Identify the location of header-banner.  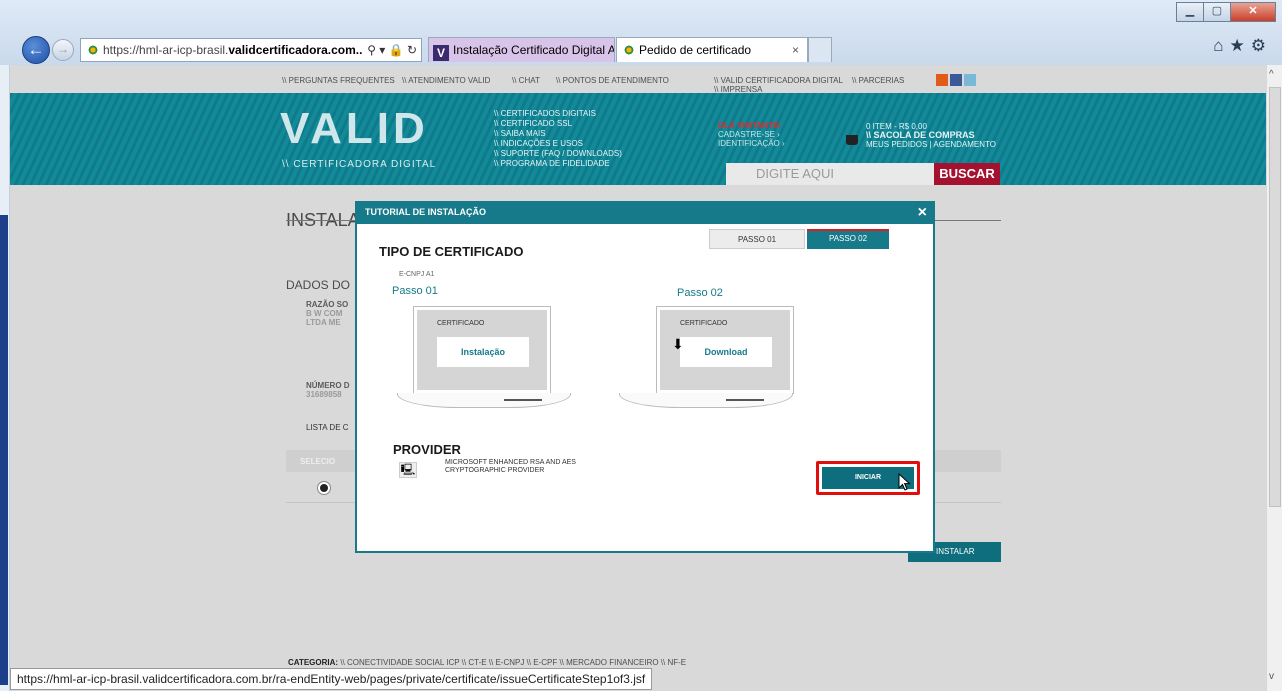
(638, 139).